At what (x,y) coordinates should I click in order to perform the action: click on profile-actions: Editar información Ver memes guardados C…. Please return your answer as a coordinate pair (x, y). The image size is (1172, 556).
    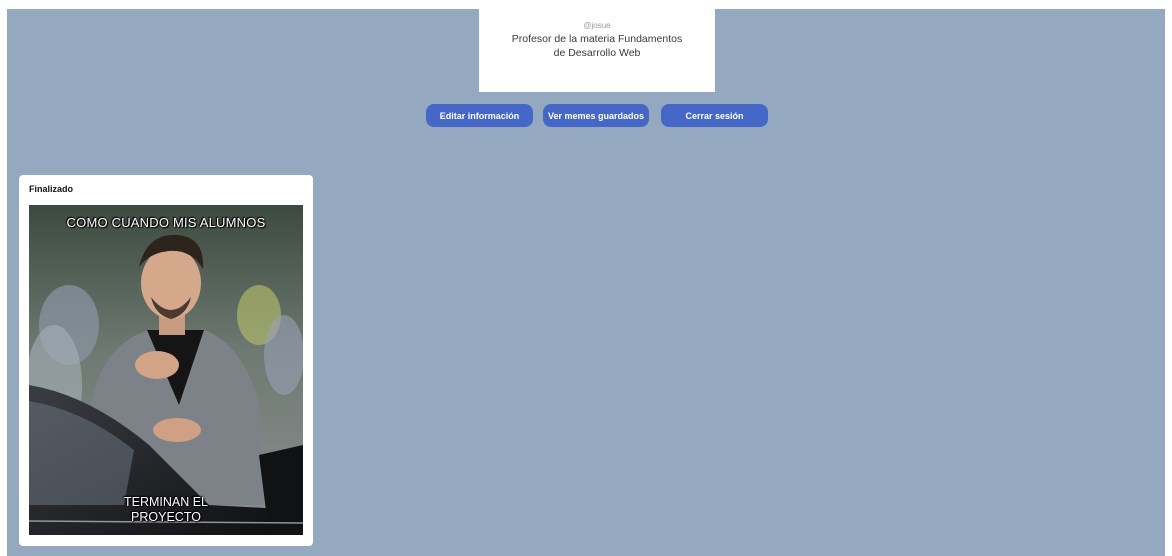
    Looking at the image, I should click on (586, 115).